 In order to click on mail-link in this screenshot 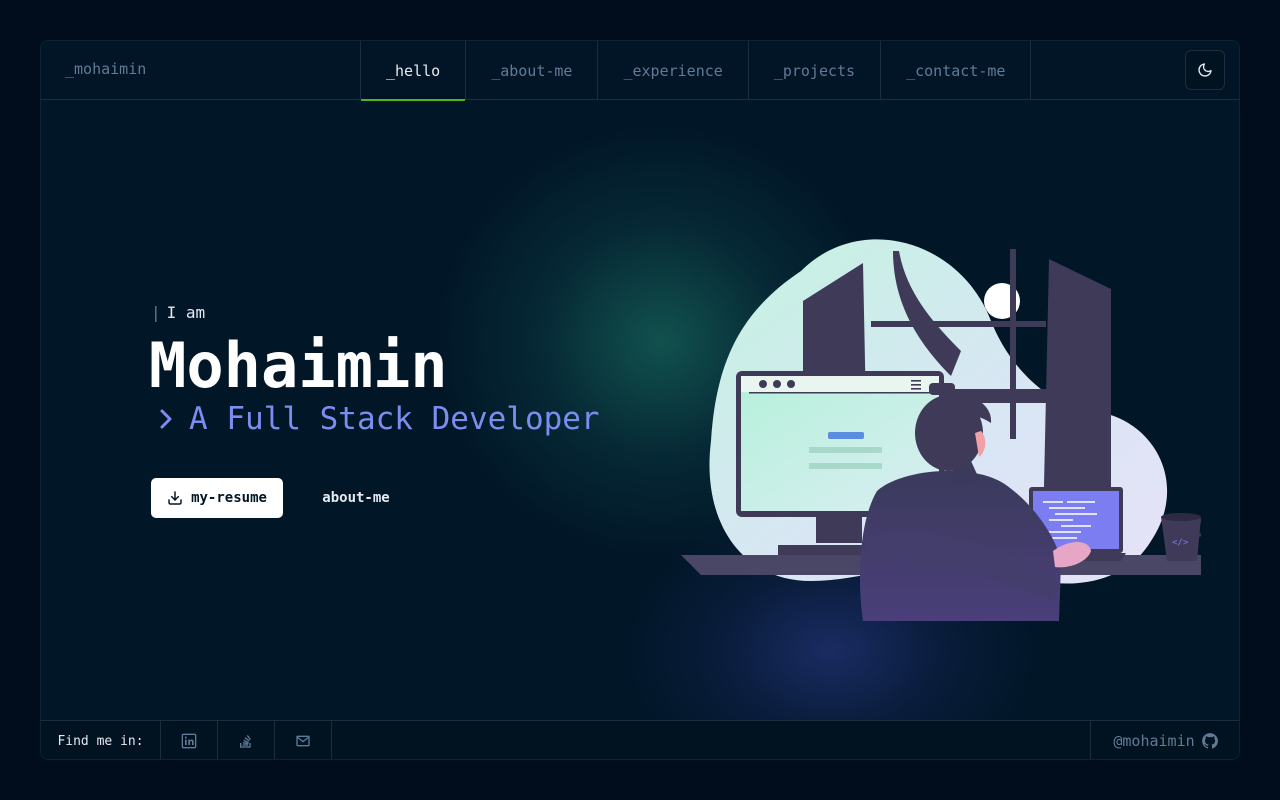, I will do `click(303, 740)`.